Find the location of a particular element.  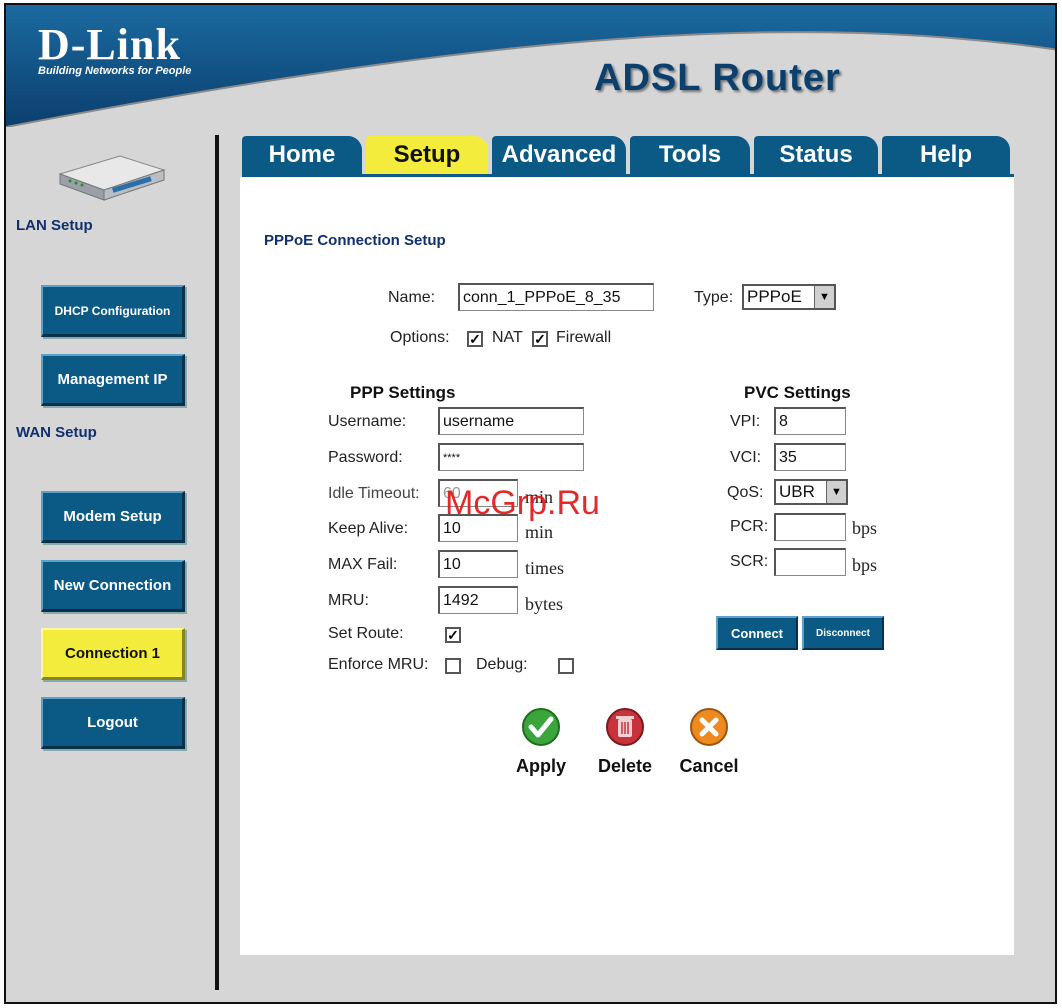

mru-input is located at coordinates (478, 600).